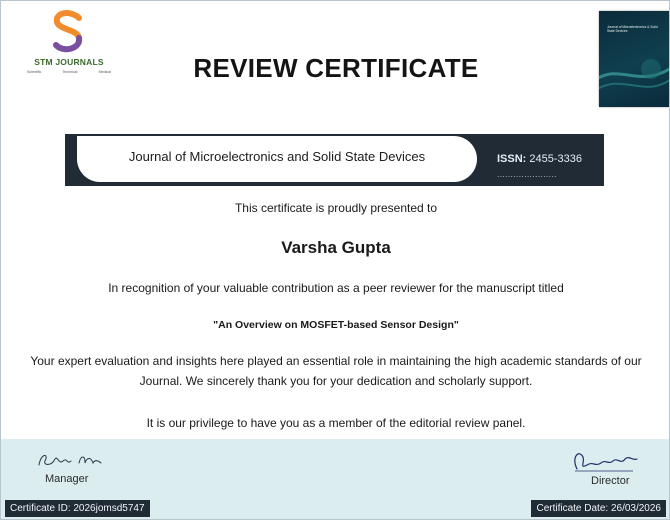 This screenshot has height=520, width=670. I want to click on issn: ISSN: 2455-3336, so click(539, 159).